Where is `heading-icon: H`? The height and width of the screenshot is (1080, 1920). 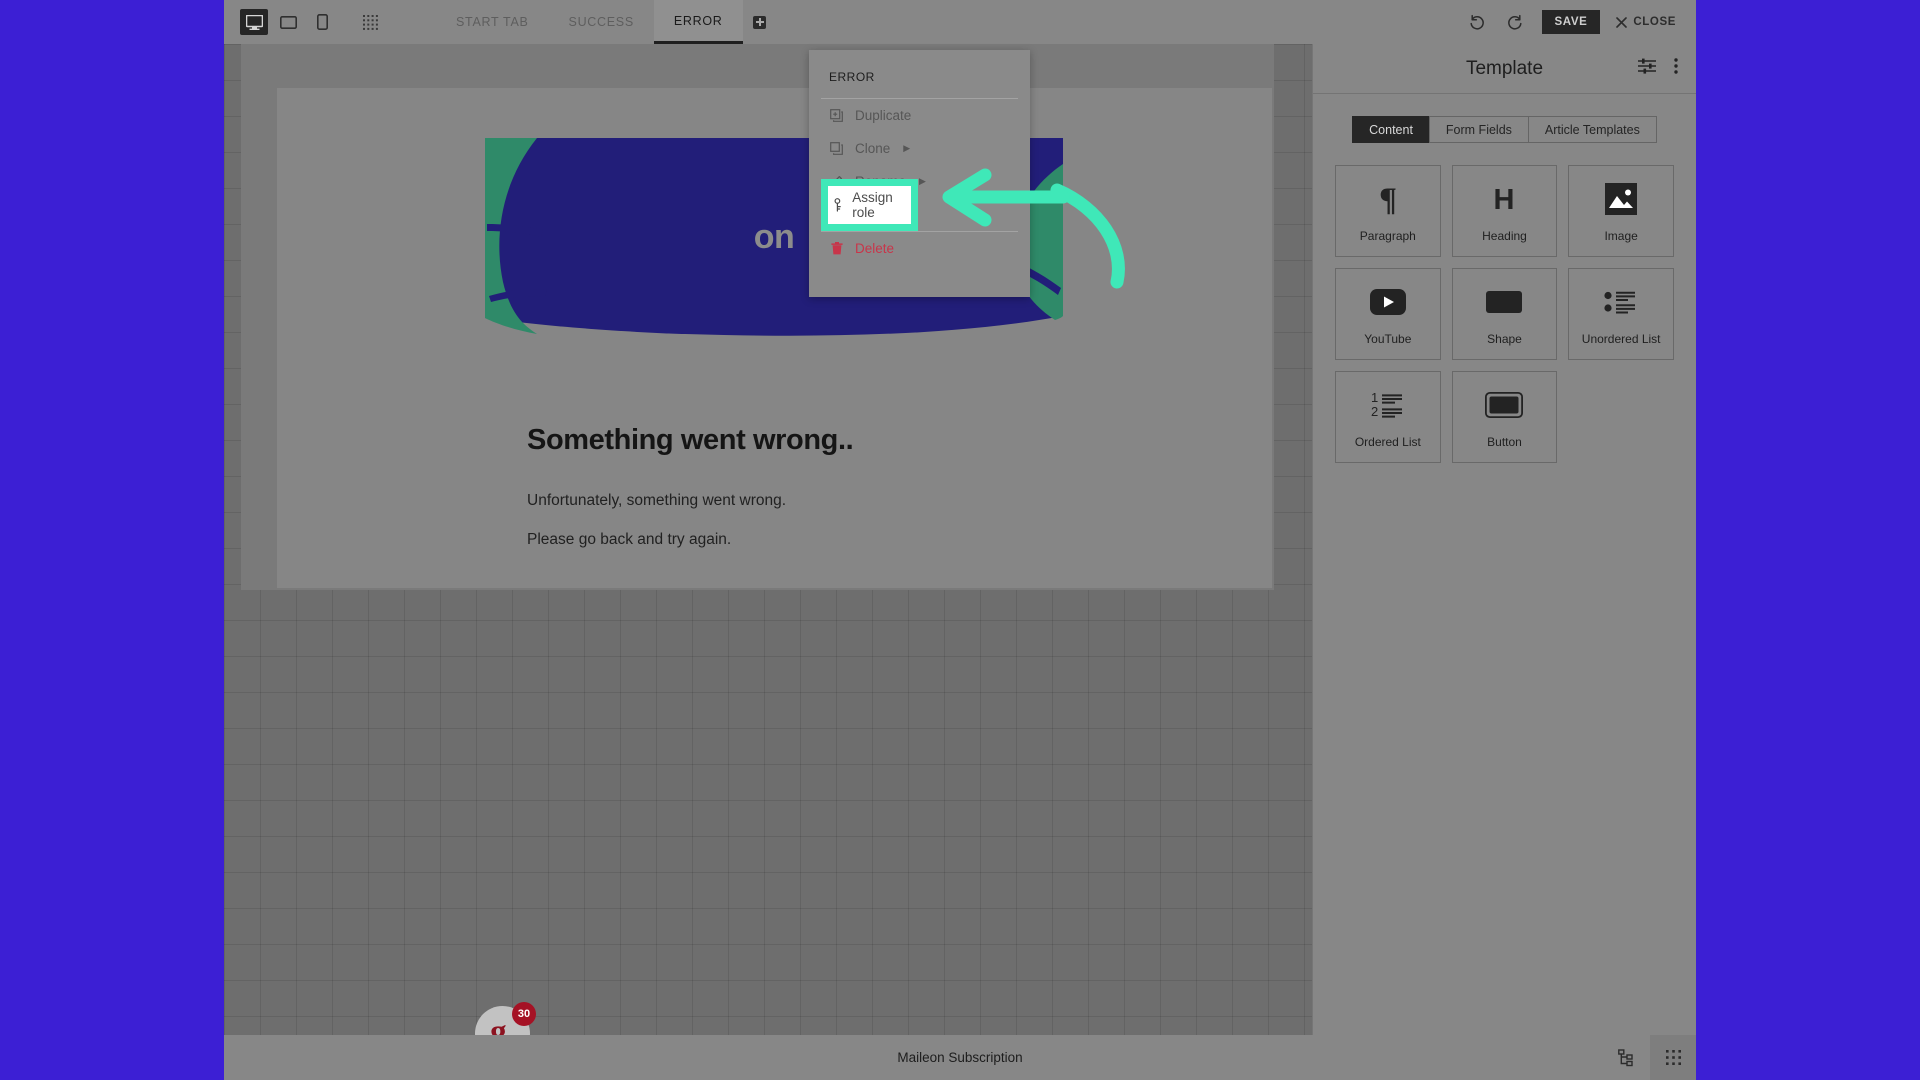
heading-icon: H is located at coordinates (1504, 199).